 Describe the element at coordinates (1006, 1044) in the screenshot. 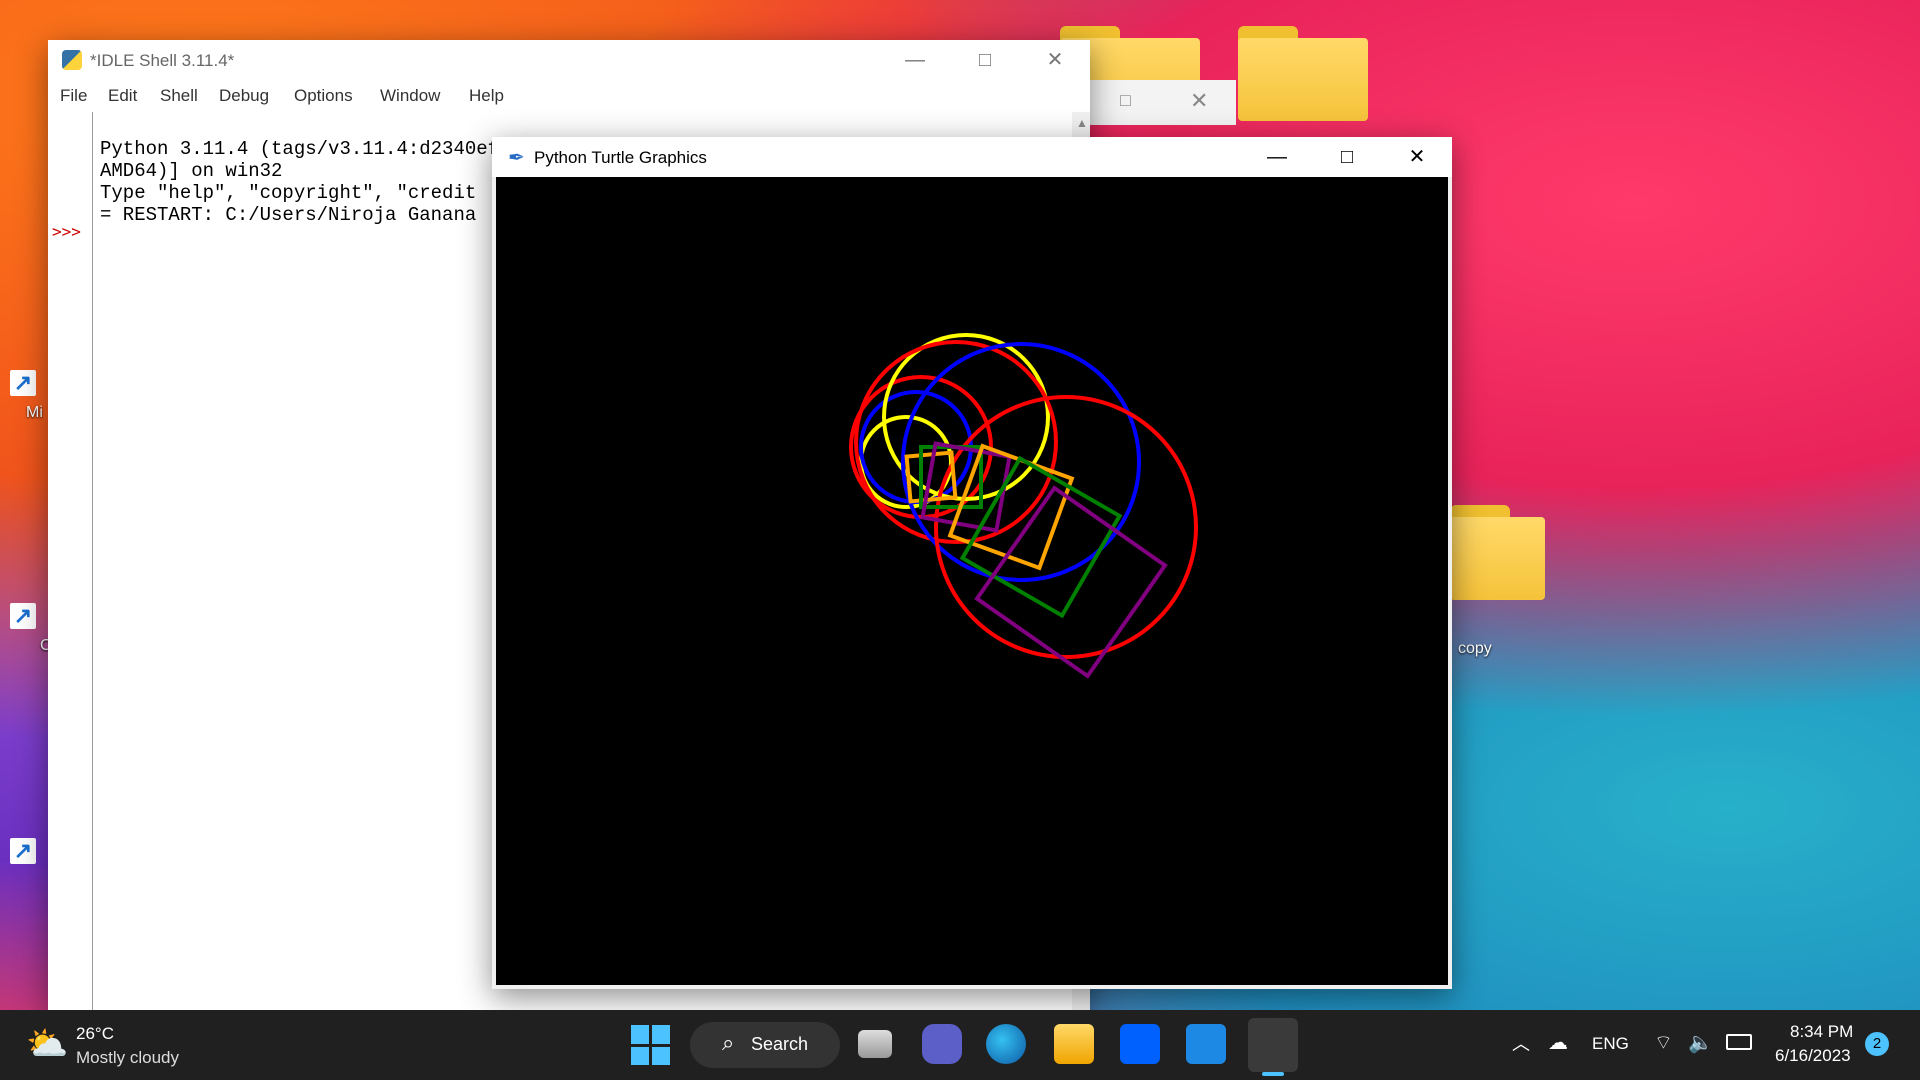

I see `edge-browser-icon` at that location.